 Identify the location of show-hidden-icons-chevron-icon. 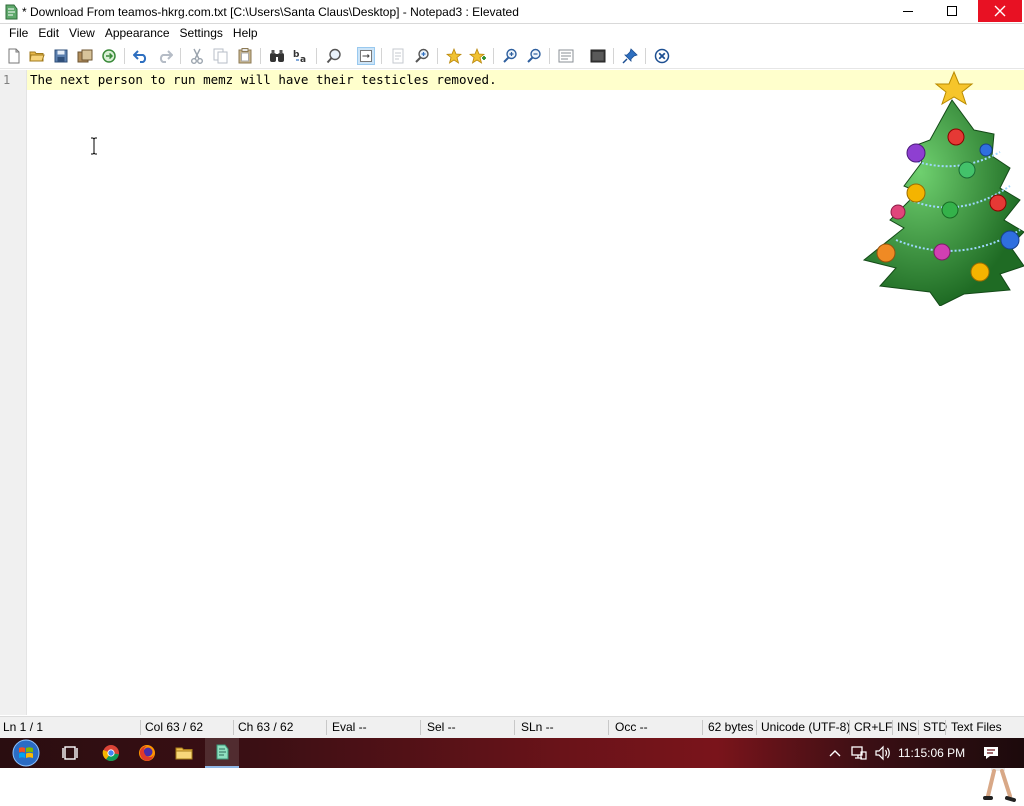
(835, 753).